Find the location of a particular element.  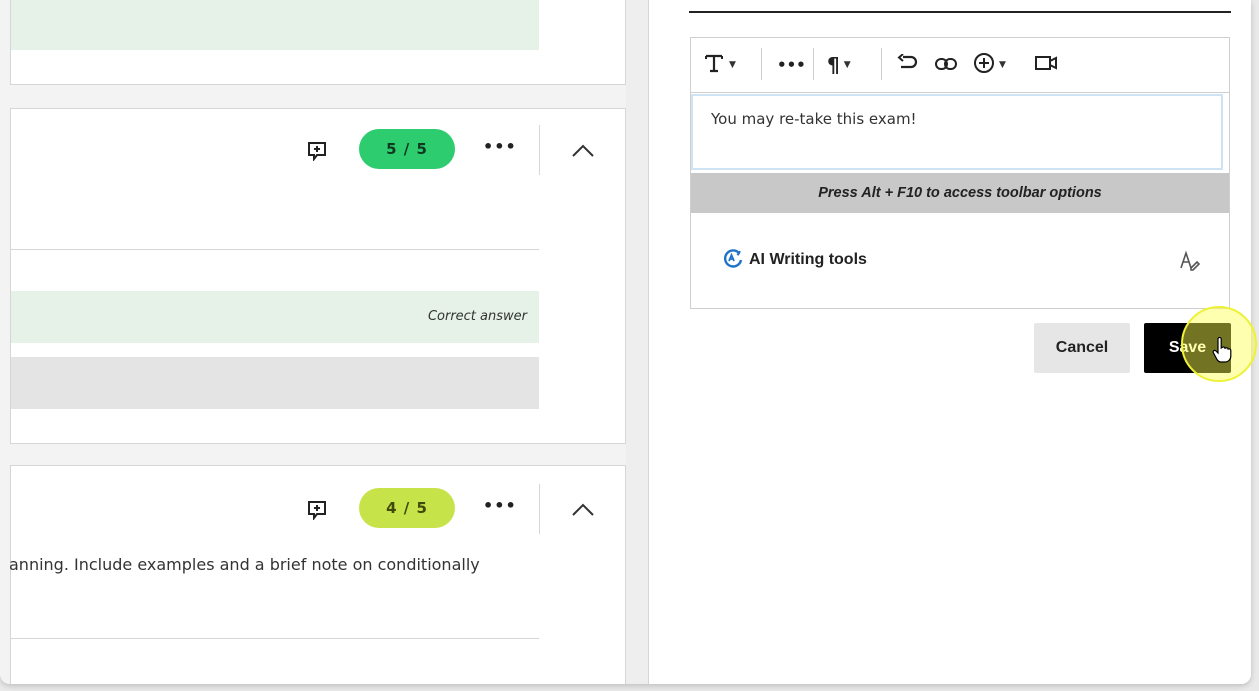

feedback-text-input: You may re-take this exam! is located at coordinates (957, 132).